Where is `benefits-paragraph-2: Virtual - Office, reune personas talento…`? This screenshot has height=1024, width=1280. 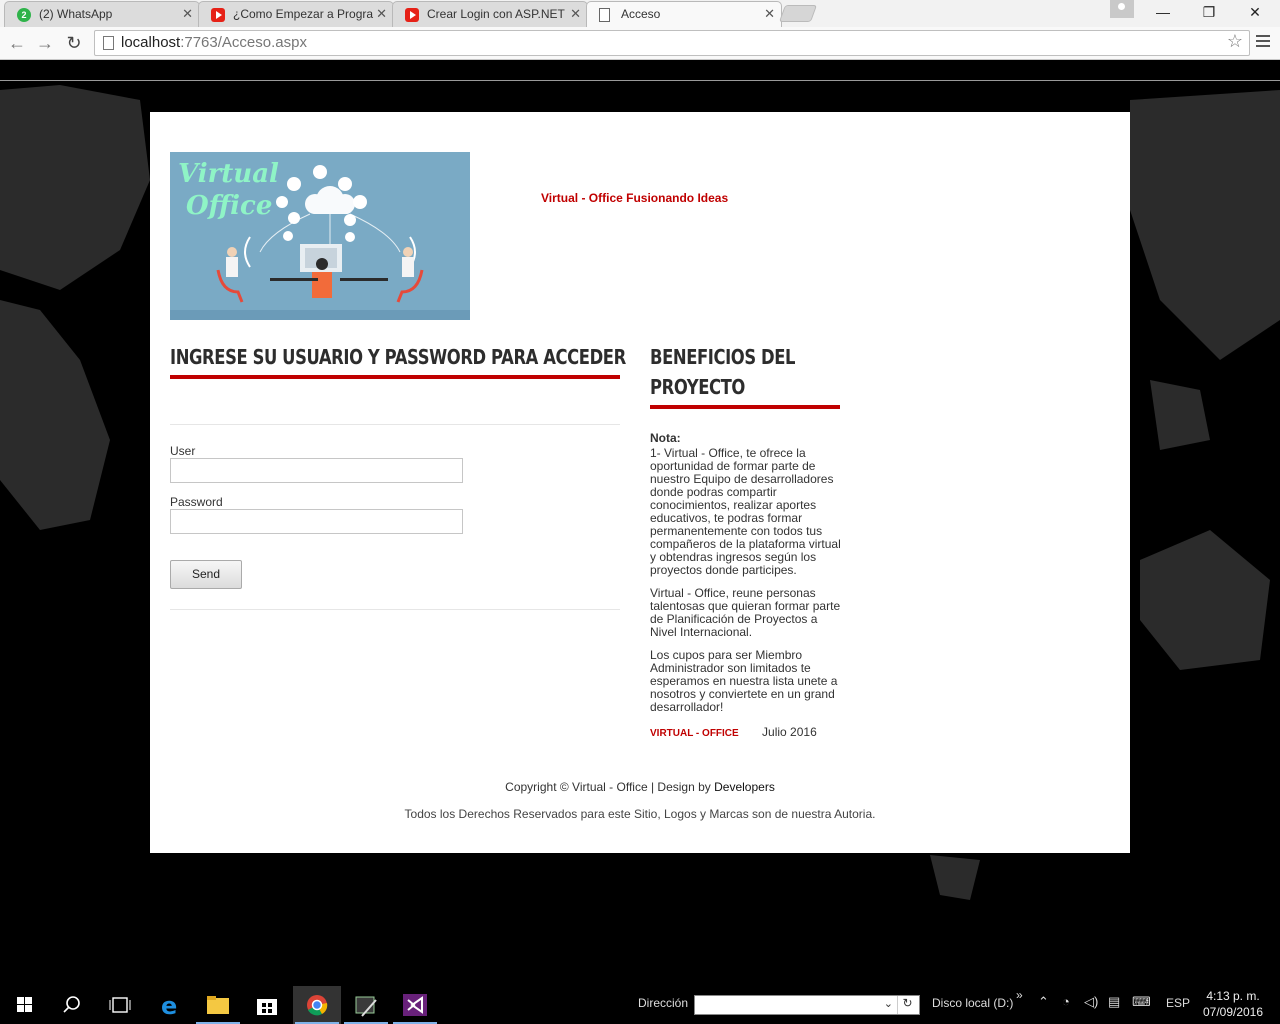
benefits-paragraph-2: Virtual - Office, reune personas talento… is located at coordinates (745, 612).